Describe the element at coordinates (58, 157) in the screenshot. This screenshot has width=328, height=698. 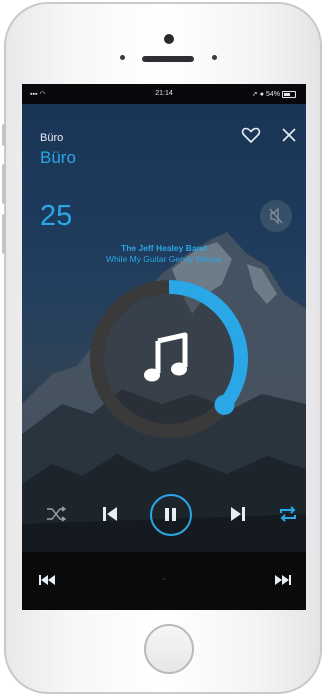
I see `room-title: Büro` at that location.